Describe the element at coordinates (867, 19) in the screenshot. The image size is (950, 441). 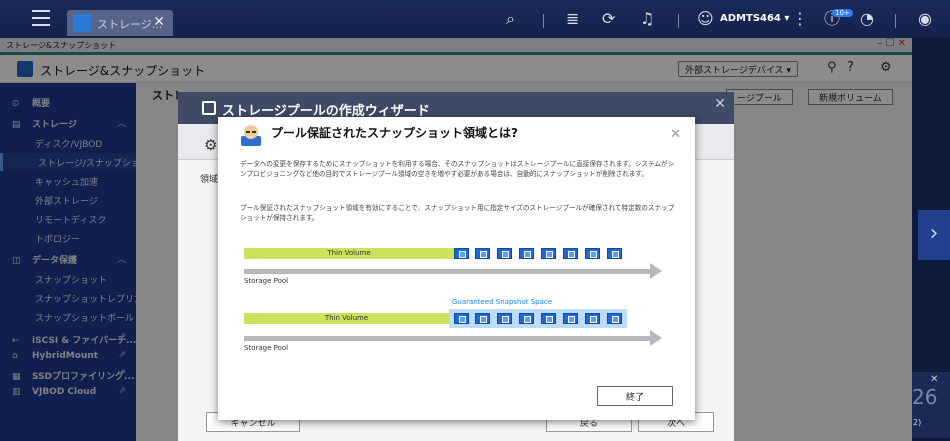
I see `dashboard-icon: ◔` at that location.